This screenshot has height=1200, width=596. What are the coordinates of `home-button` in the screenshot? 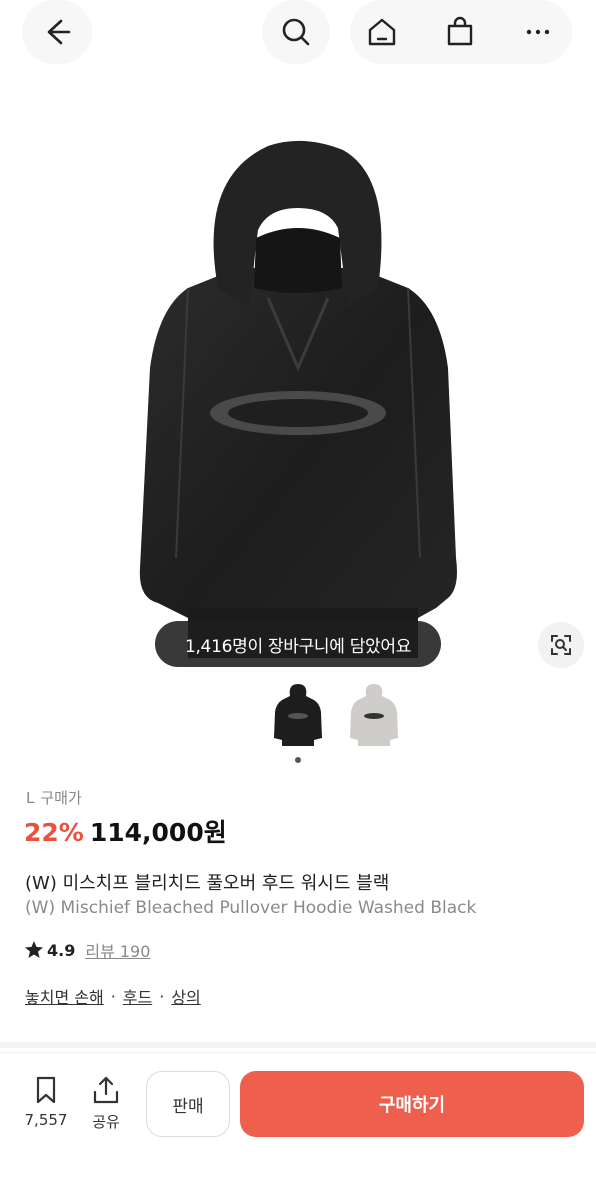 It's located at (382, 32).